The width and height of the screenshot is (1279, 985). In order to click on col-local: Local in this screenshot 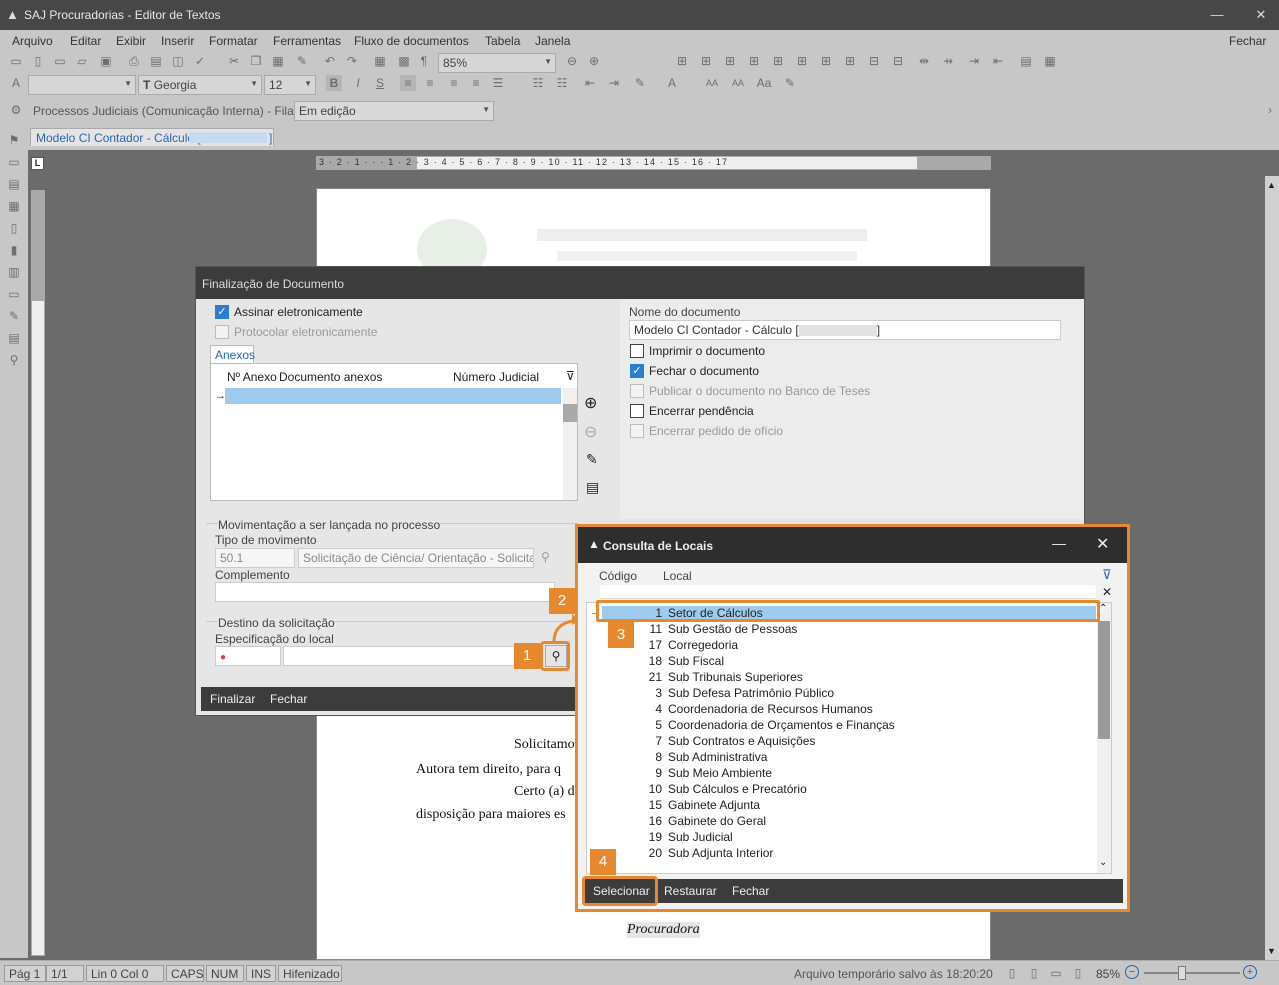, I will do `click(677, 576)`.